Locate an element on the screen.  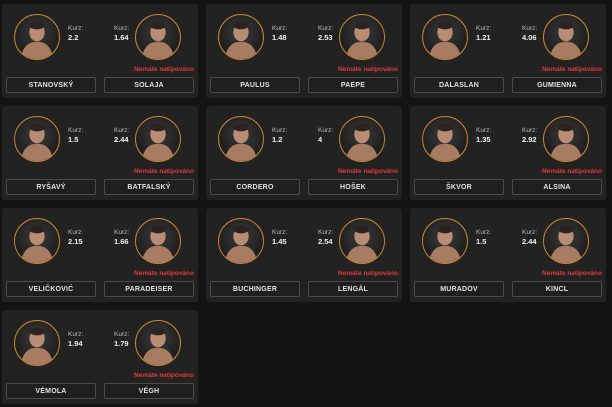
odds-value: 1.66 is located at coordinates (121, 241).